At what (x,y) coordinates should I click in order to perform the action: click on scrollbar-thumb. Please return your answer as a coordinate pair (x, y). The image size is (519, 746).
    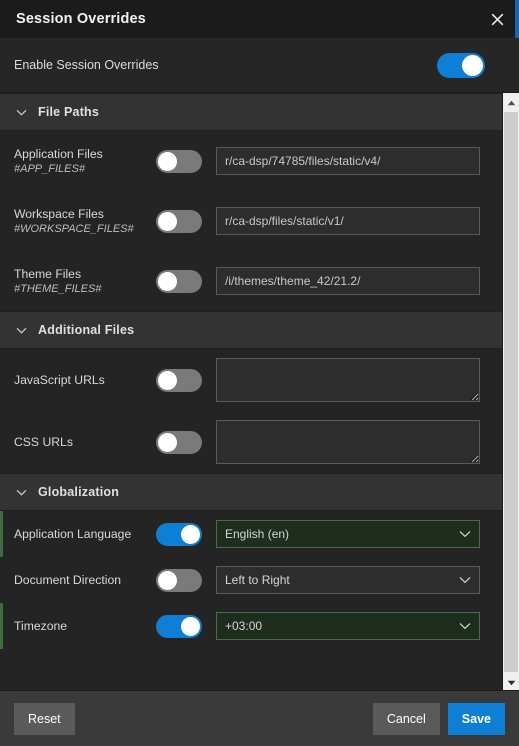
    Looking at the image, I should click on (511, 392).